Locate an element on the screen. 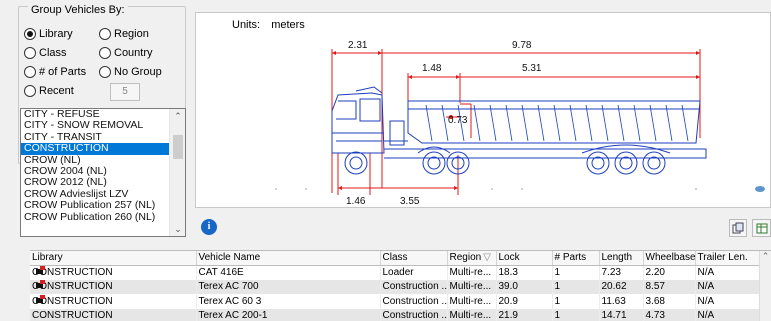 The height and width of the screenshot is (321, 771). cell-lock: 18.3 is located at coordinates (524, 272).